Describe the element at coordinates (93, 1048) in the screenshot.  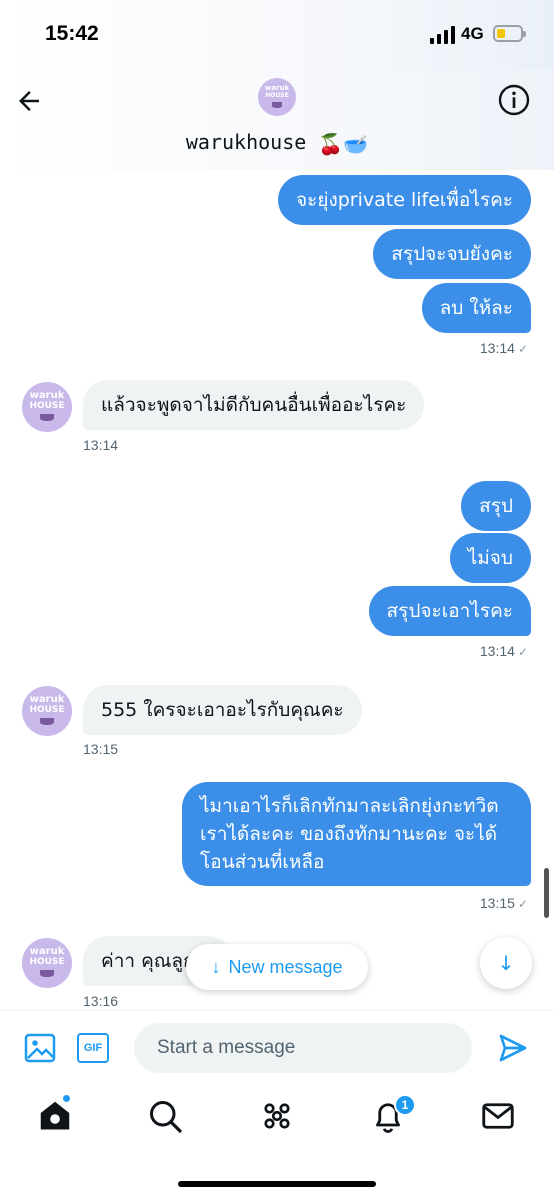
I see `gif-button: GIF` at that location.